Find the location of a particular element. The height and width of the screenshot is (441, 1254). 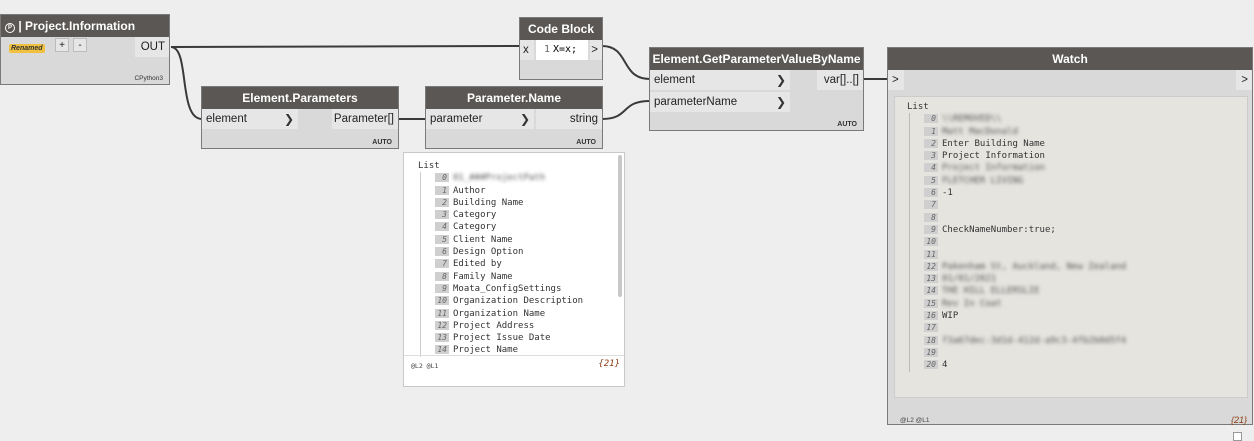

node-header: Watch is located at coordinates (1070, 59).